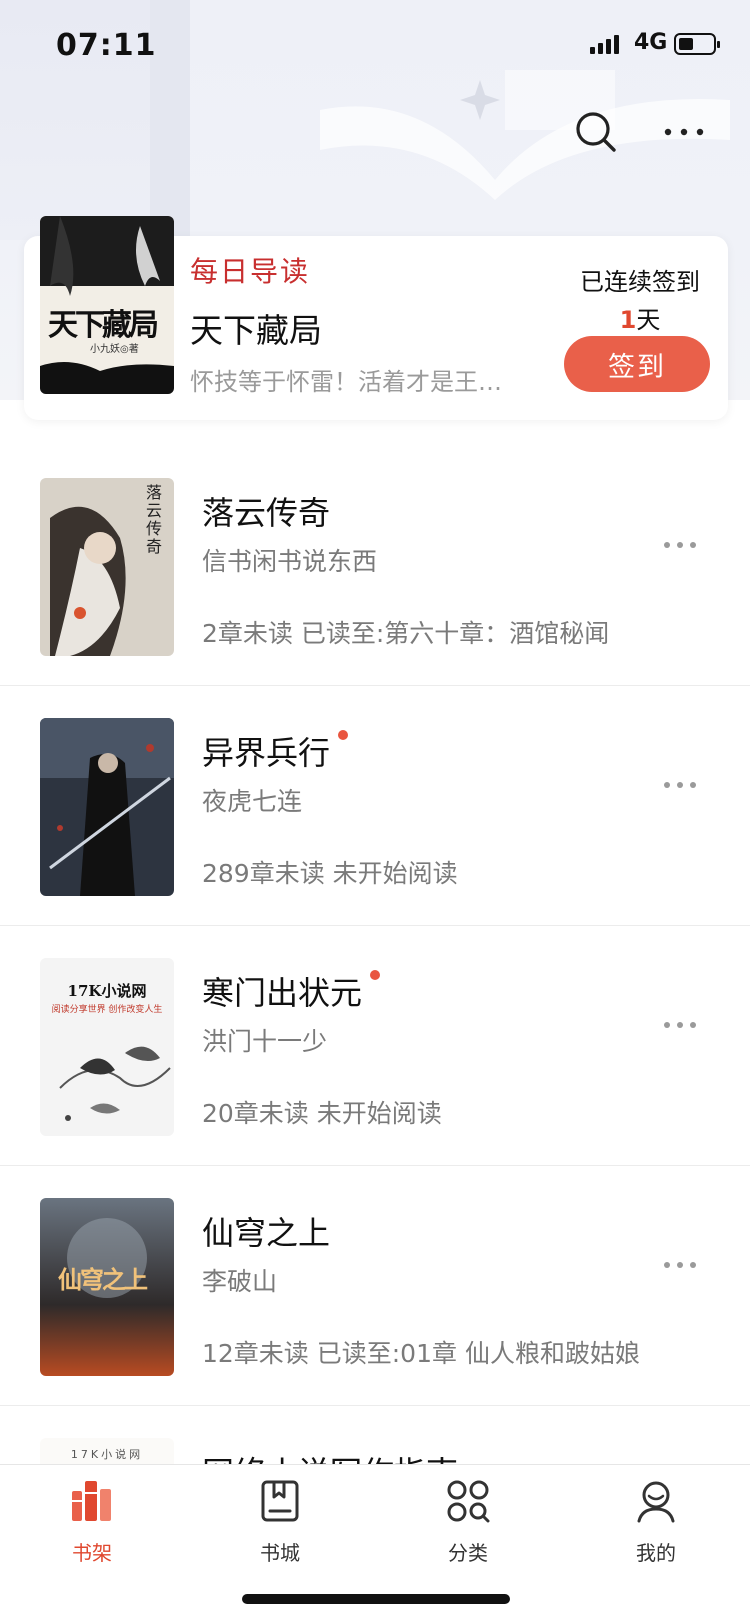  Describe the element at coordinates (604, 44) in the screenshot. I see `signal-icon` at that location.